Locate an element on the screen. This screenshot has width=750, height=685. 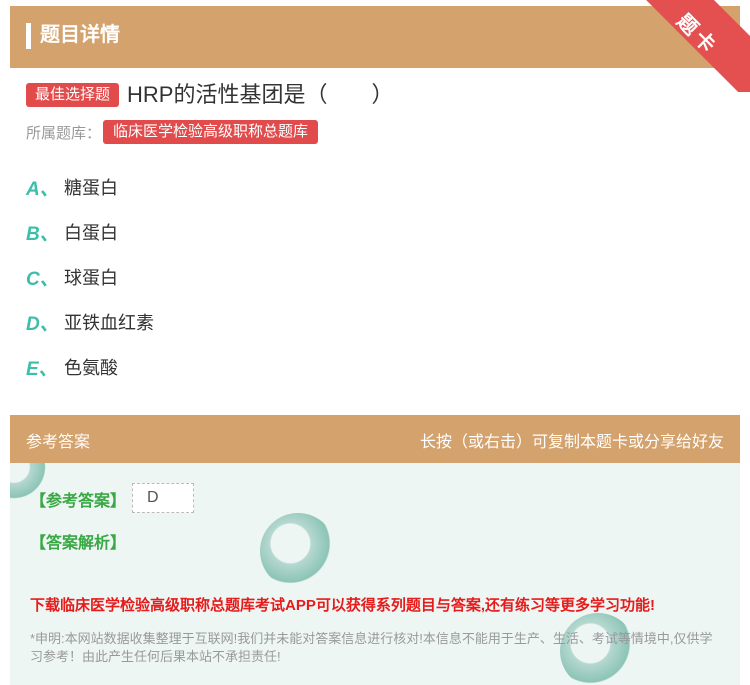
option-key: E、 is located at coordinates (42, 369).